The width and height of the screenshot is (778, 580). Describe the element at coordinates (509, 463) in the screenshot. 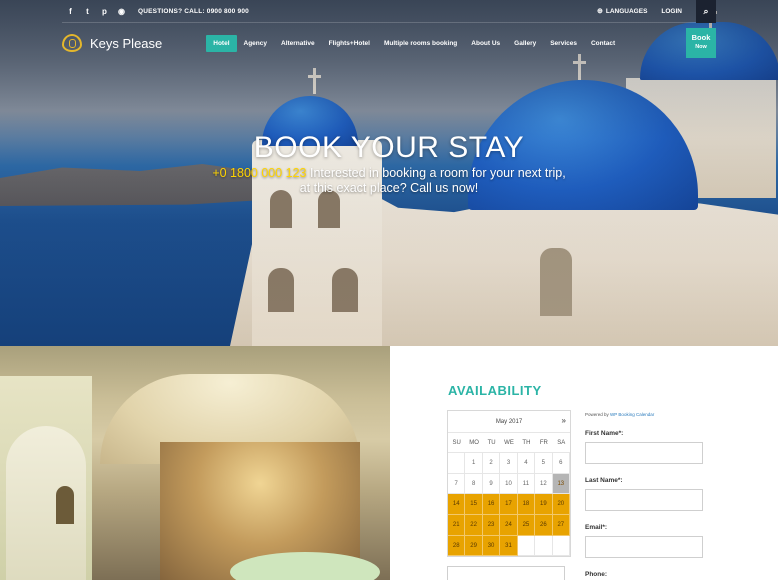

I see `calendar-day: 3` at that location.